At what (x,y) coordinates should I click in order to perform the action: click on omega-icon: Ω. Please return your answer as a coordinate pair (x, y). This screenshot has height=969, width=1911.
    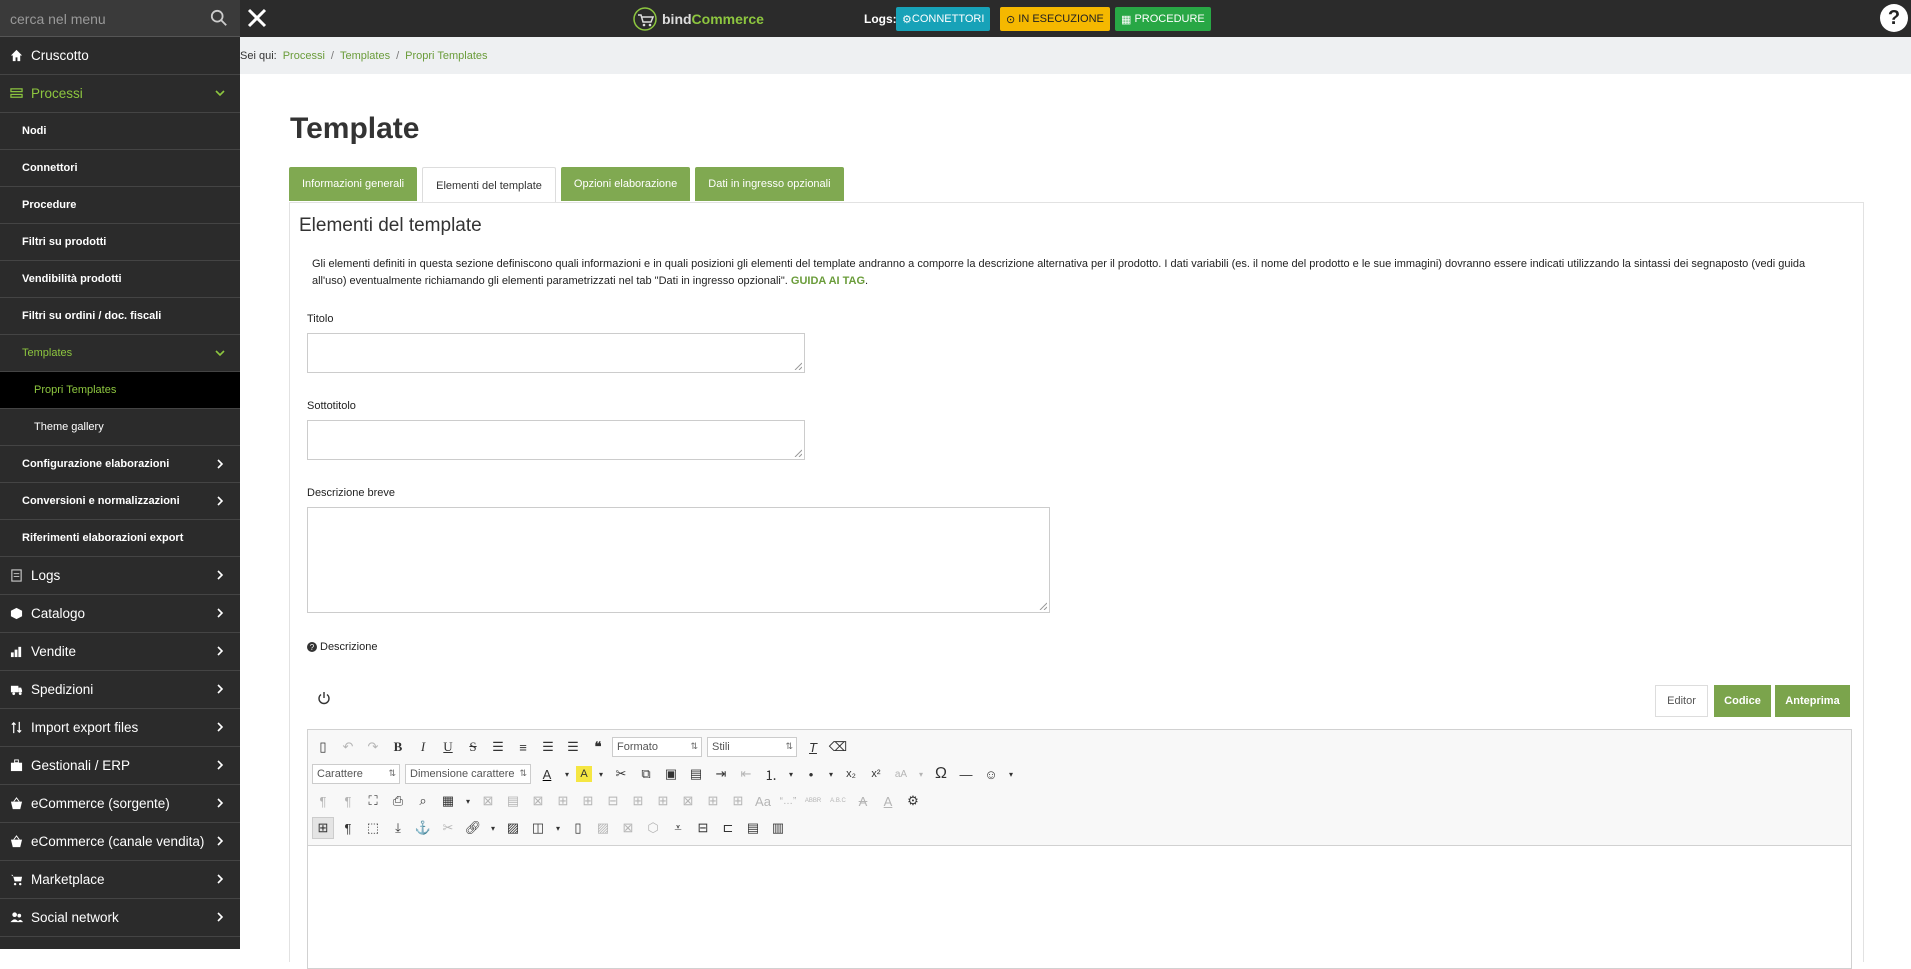
    Looking at the image, I should click on (941, 774).